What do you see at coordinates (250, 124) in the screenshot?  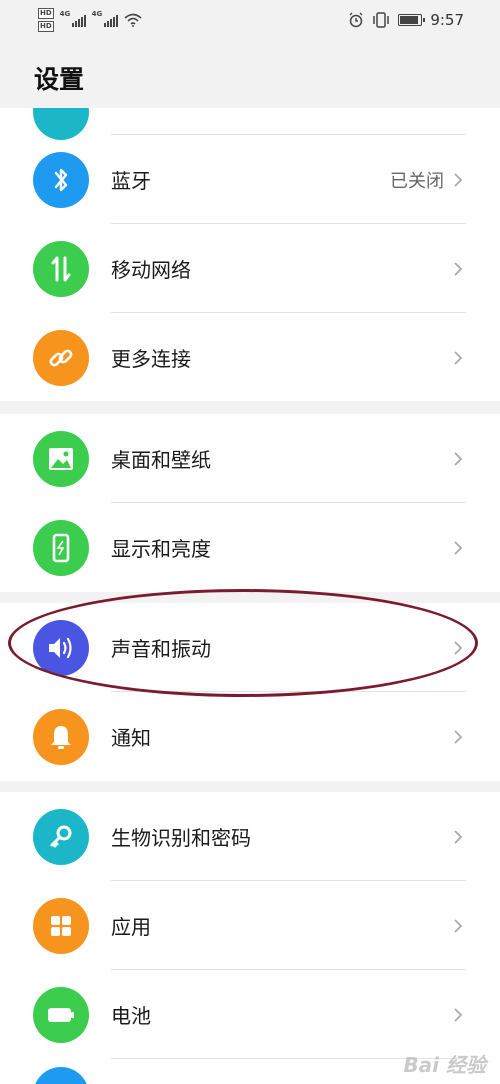 I see `settings-item-scrolled` at bounding box center [250, 124].